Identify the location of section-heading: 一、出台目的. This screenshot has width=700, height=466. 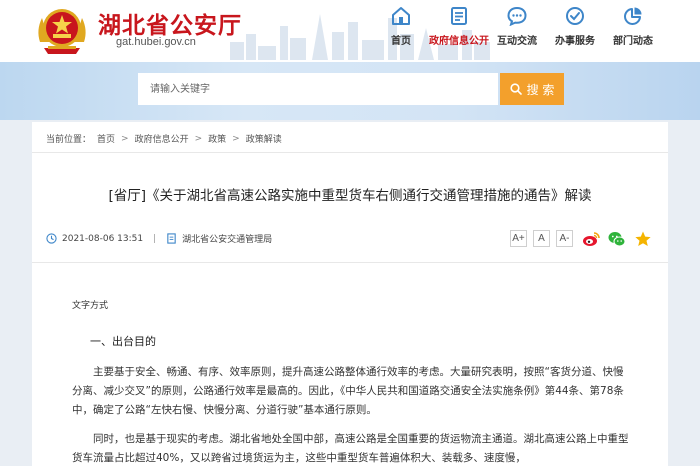
(123, 341).